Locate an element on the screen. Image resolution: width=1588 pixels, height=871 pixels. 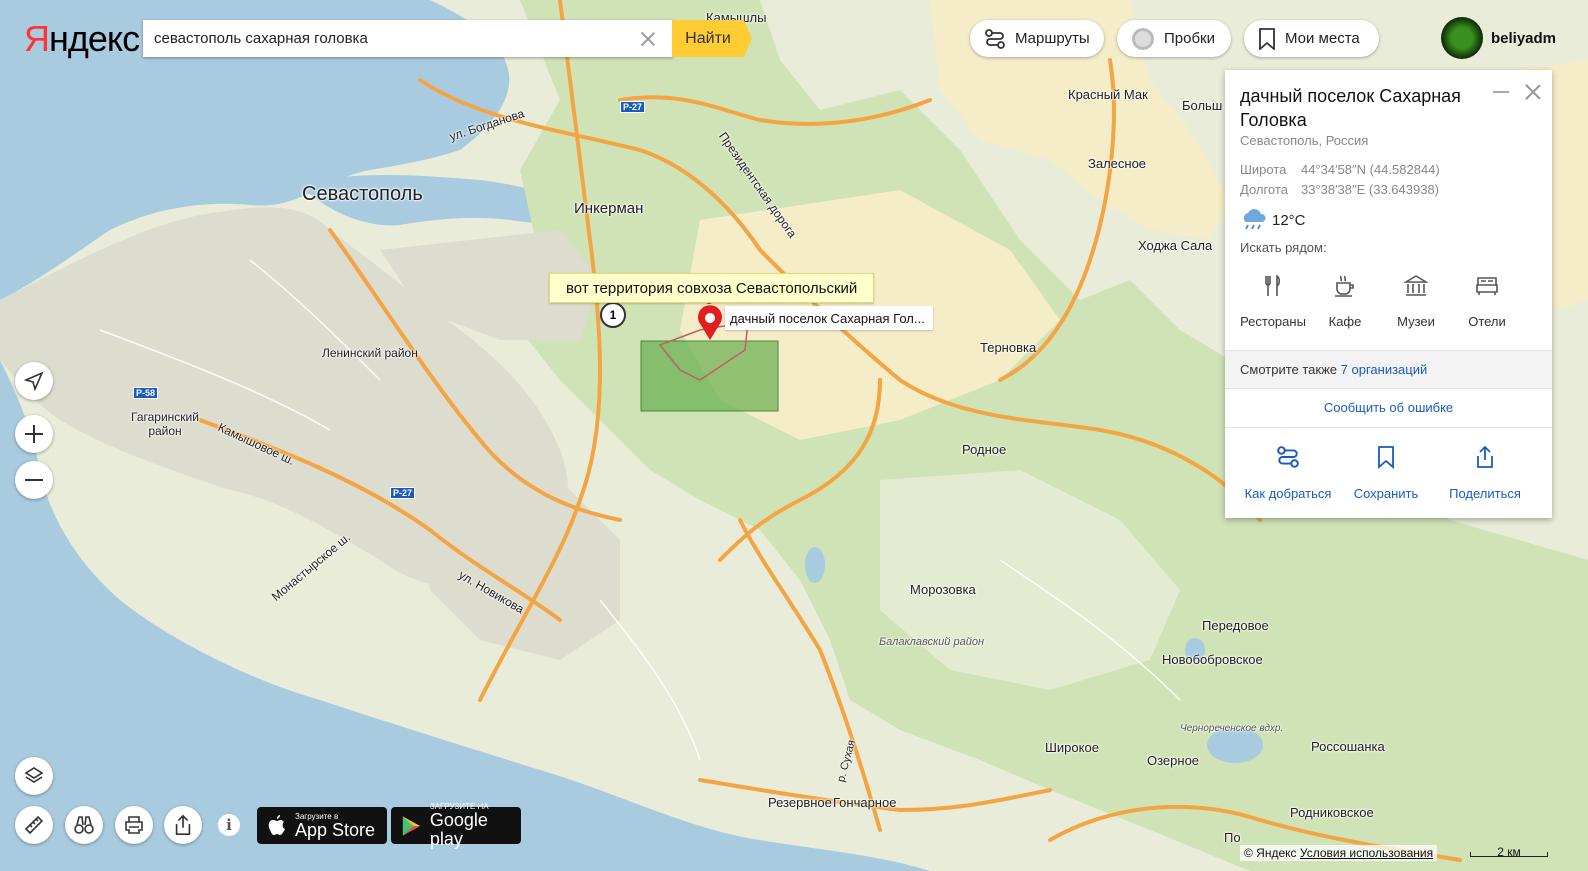
traffic-icon is located at coordinates (1143, 39).